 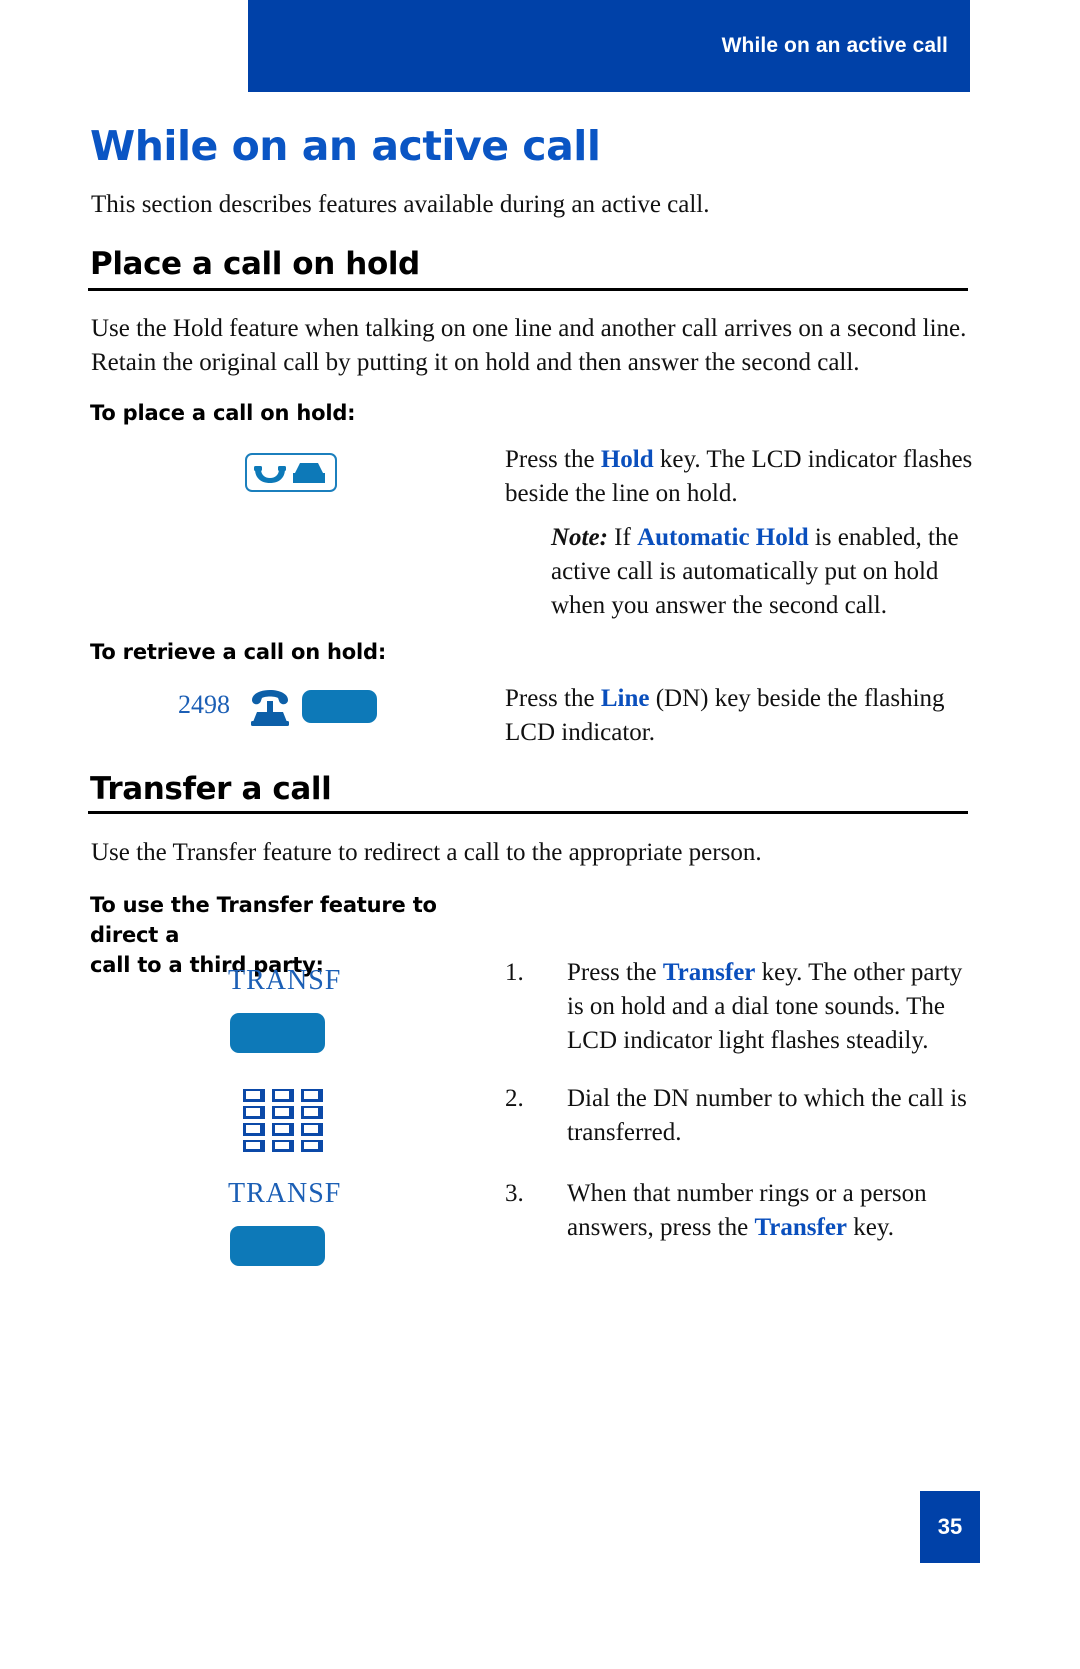 What do you see at coordinates (579, 537) in the screenshot?
I see `note-label: Note:` at bounding box center [579, 537].